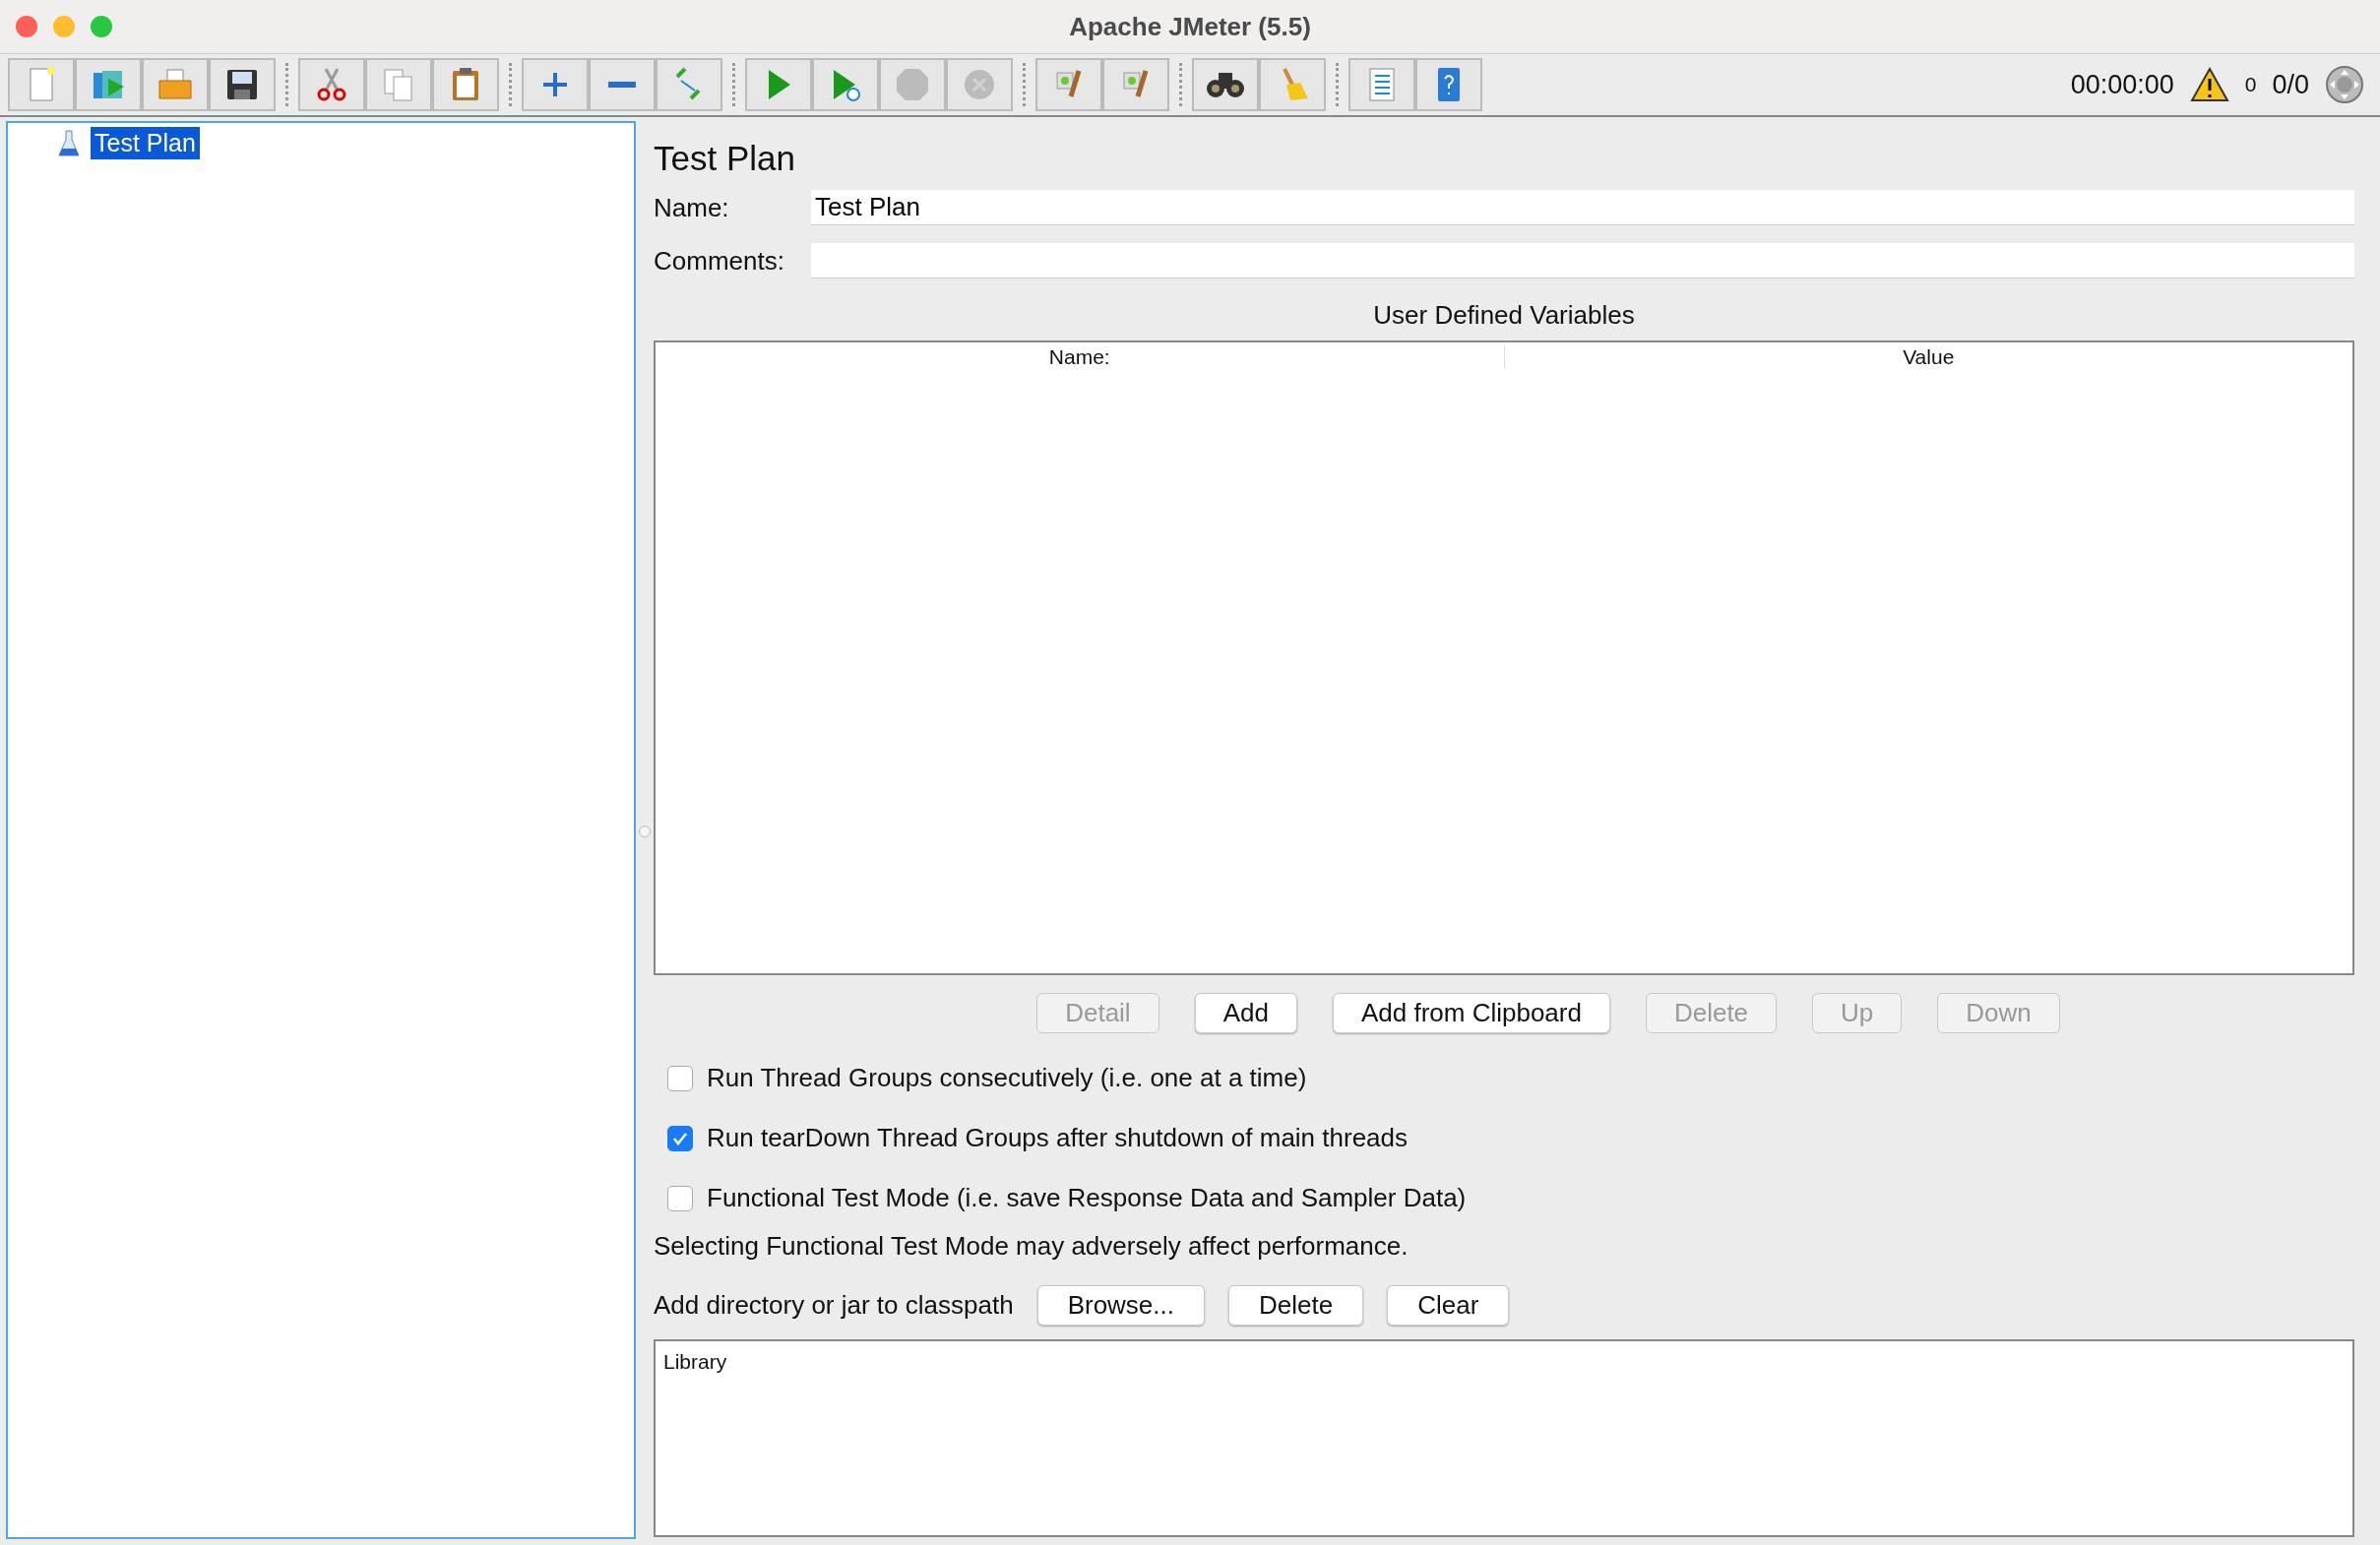 This screenshot has width=2380, height=1545. Describe the element at coordinates (41, 84) in the screenshot. I see `new-button` at that location.